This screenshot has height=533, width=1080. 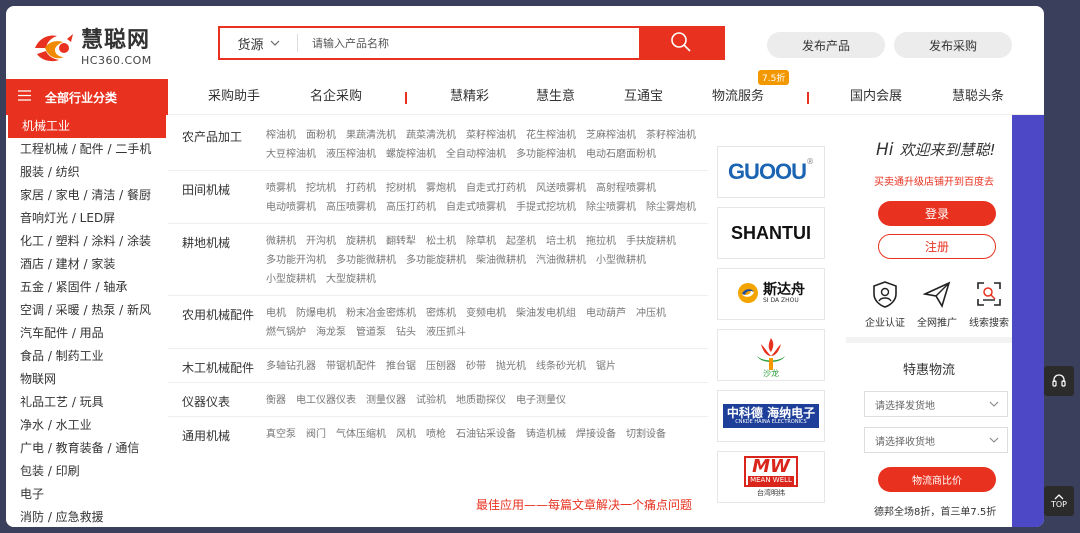 I want to click on sidebar-item: 汽车配件 / 用品, so click(x=87, y=333).